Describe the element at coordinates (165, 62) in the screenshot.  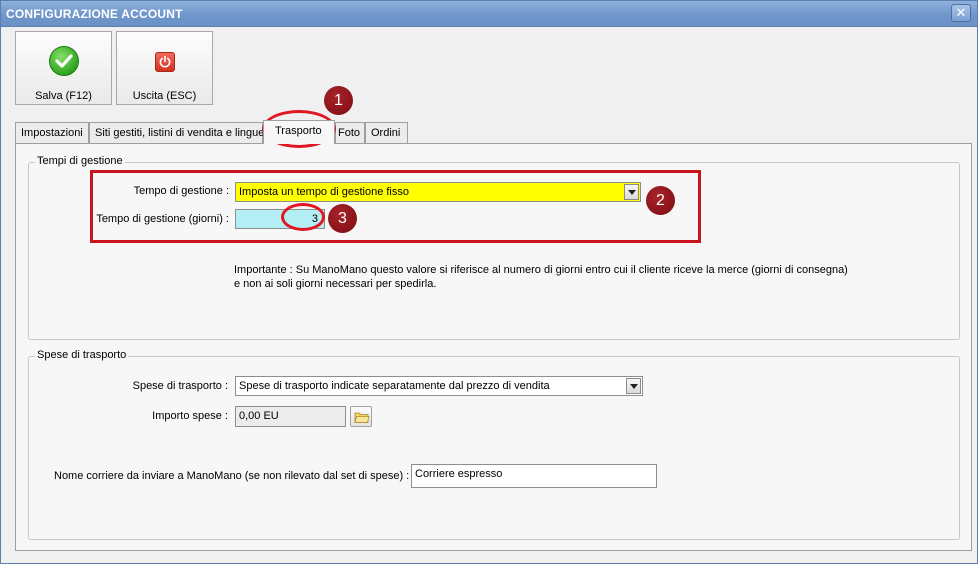
I see `power-icon` at that location.